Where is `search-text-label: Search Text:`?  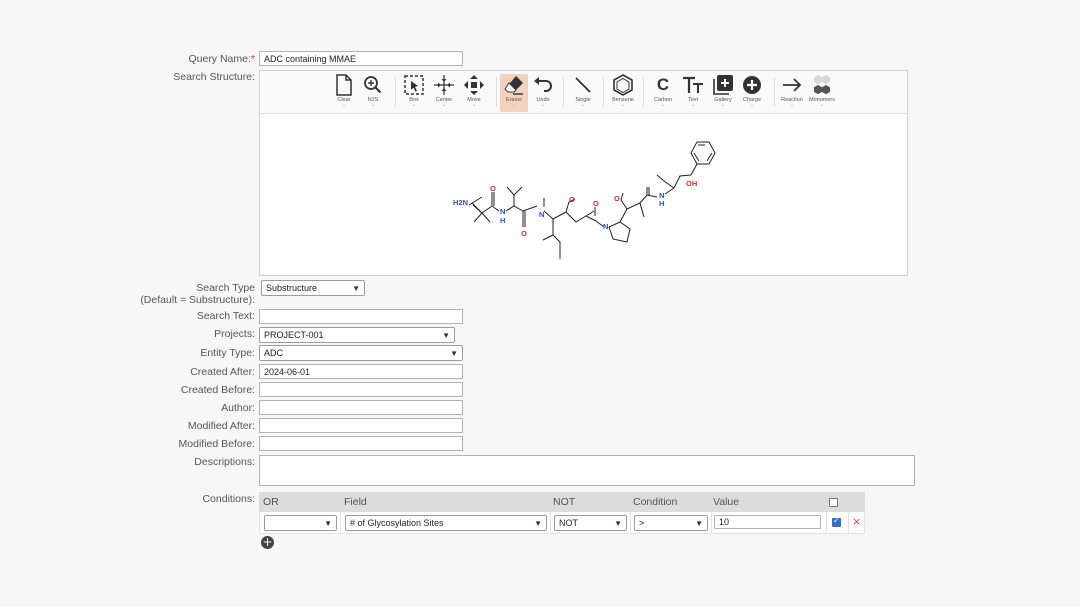
search-text-label: Search Text: is located at coordinates (225, 316).